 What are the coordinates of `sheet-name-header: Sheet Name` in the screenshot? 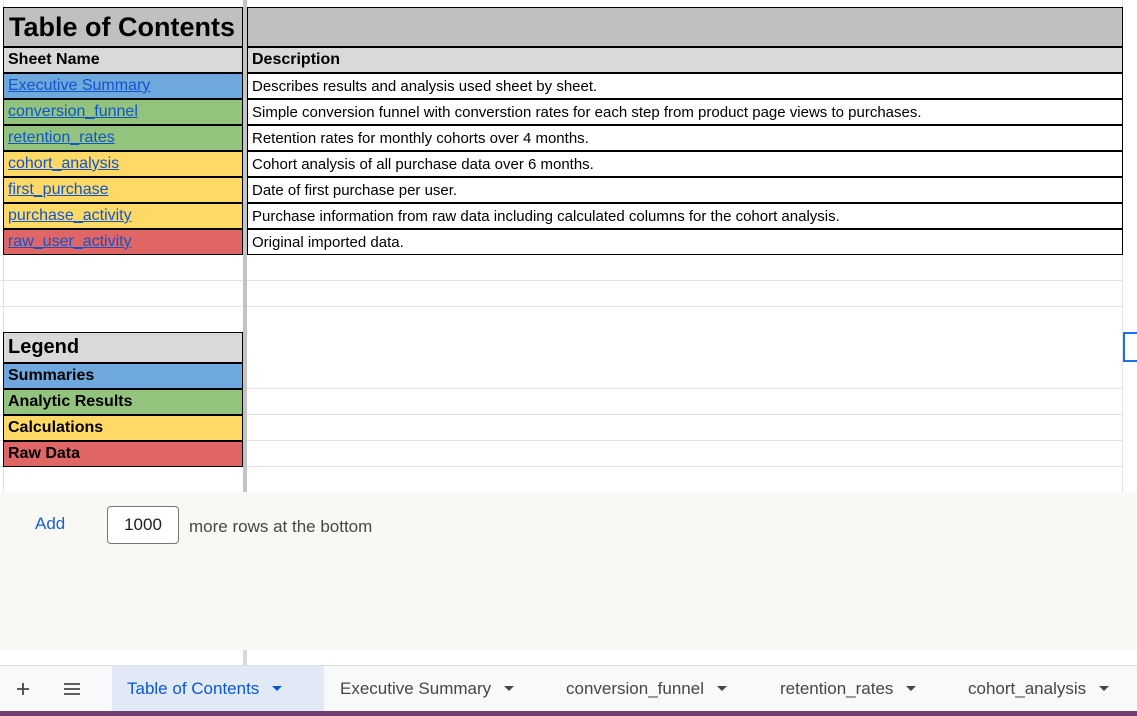 It's located at (123, 60).